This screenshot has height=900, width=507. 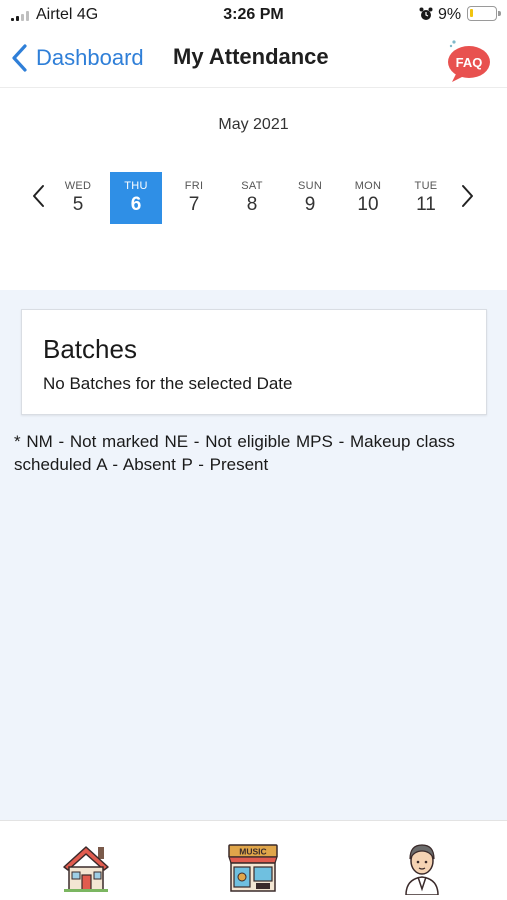 What do you see at coordinates (254, 362) in the screenshot?
I see `batches-card: Batches No Batches for the selected Date` at bounding box center [254, 362].